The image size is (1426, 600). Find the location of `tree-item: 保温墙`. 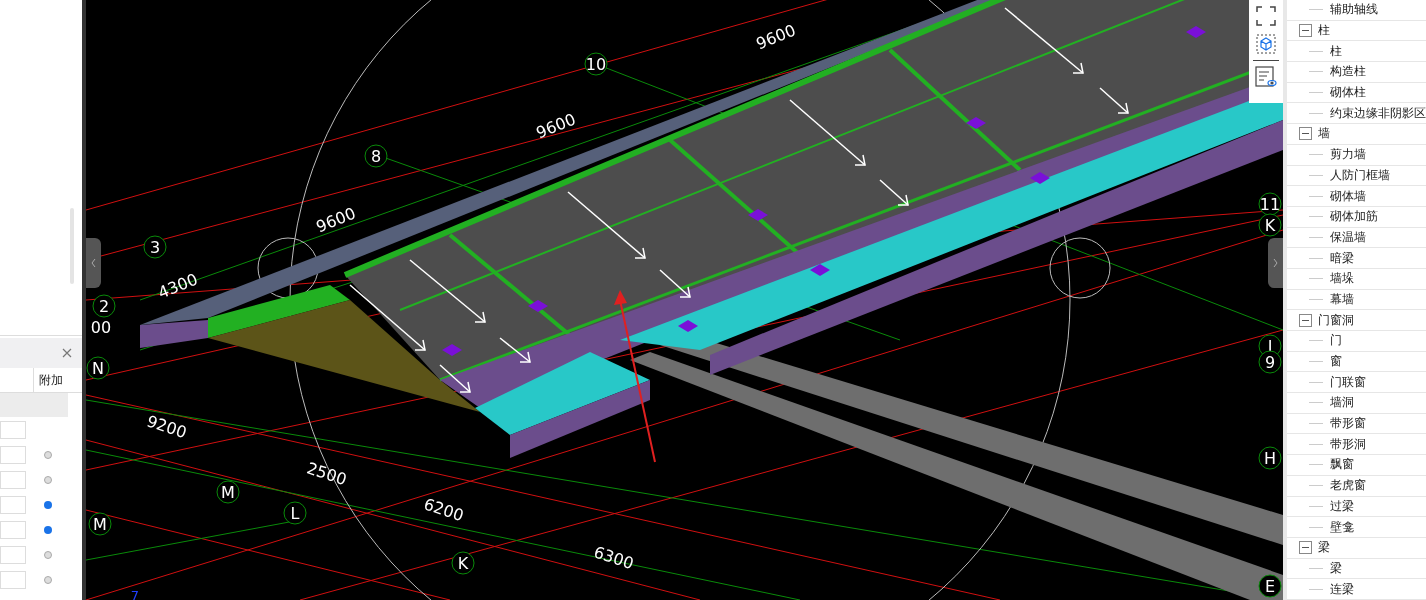

tree-item: 保温墙 is located at coordinates (1348, 237).